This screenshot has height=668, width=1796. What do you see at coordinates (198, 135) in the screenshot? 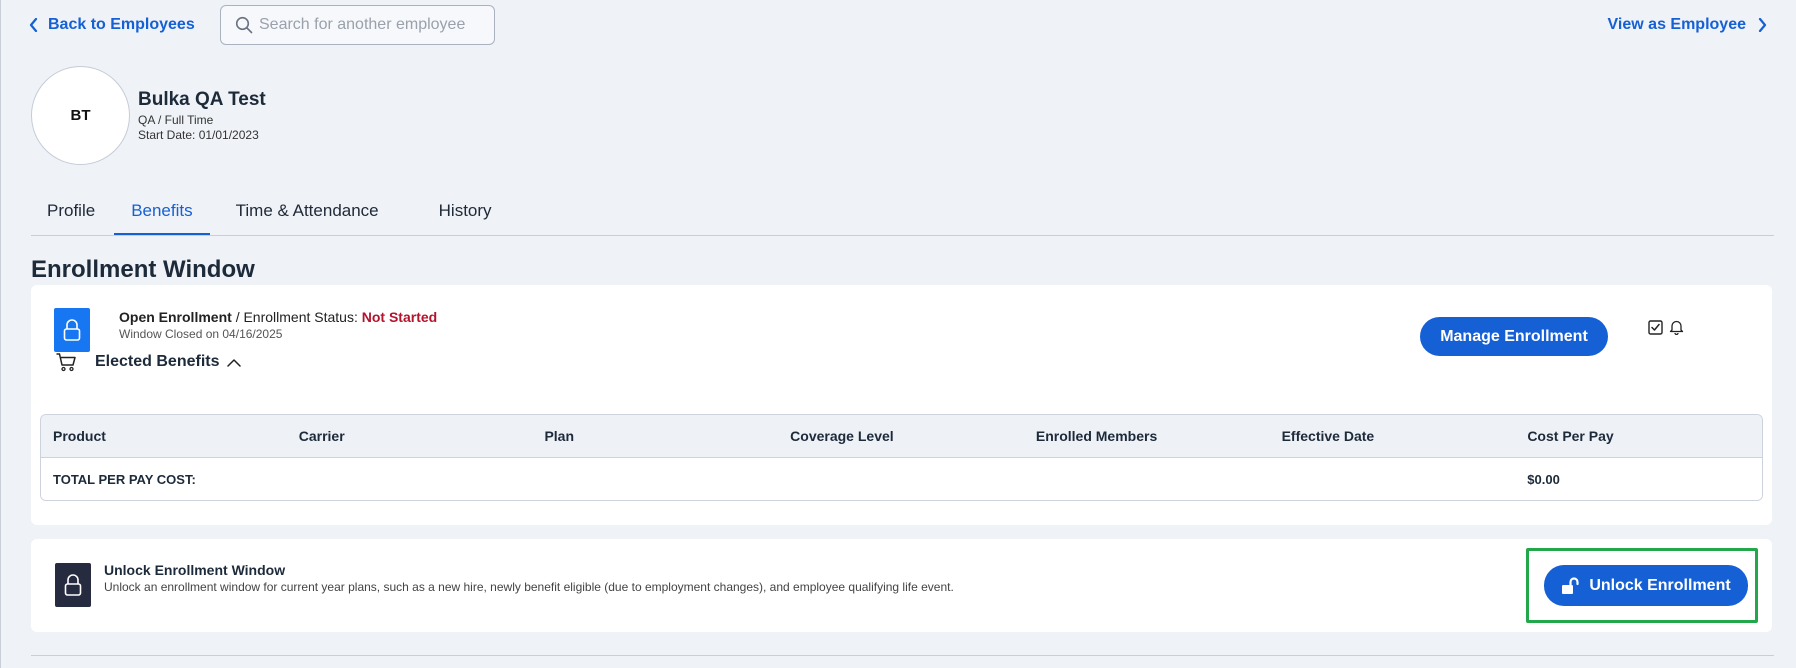
I see `employee-start-date: Start Date: 01/01/2023` at bounding box center [198, 135].